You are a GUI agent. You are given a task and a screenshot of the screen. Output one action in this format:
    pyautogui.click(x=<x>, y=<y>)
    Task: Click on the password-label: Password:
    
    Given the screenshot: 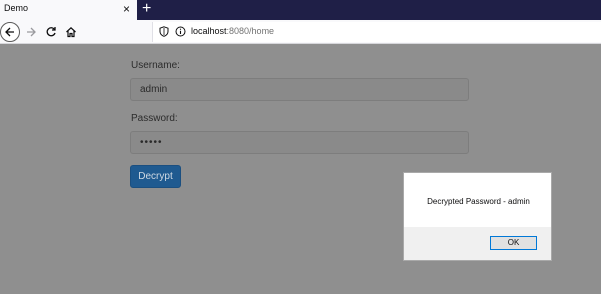 What is the action you would take?
    pyautogui.click(x=154, y=118)
    